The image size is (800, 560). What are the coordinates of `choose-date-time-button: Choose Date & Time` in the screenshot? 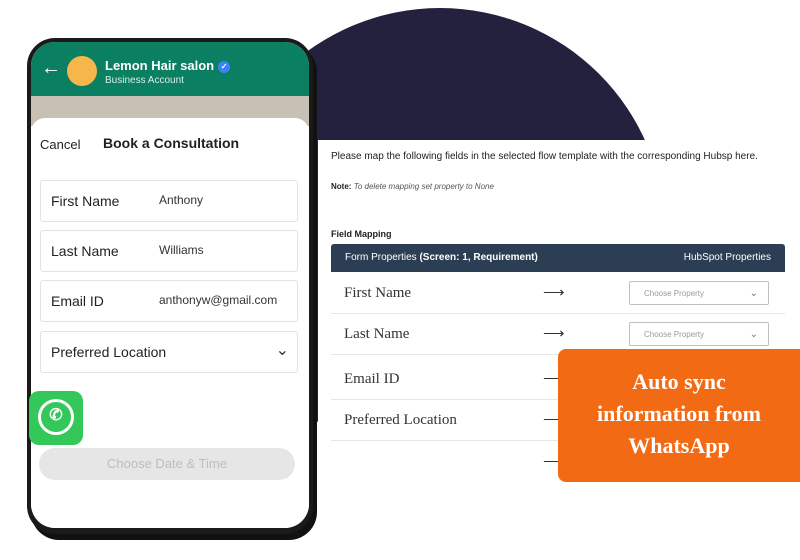 It's located at (167, 464).